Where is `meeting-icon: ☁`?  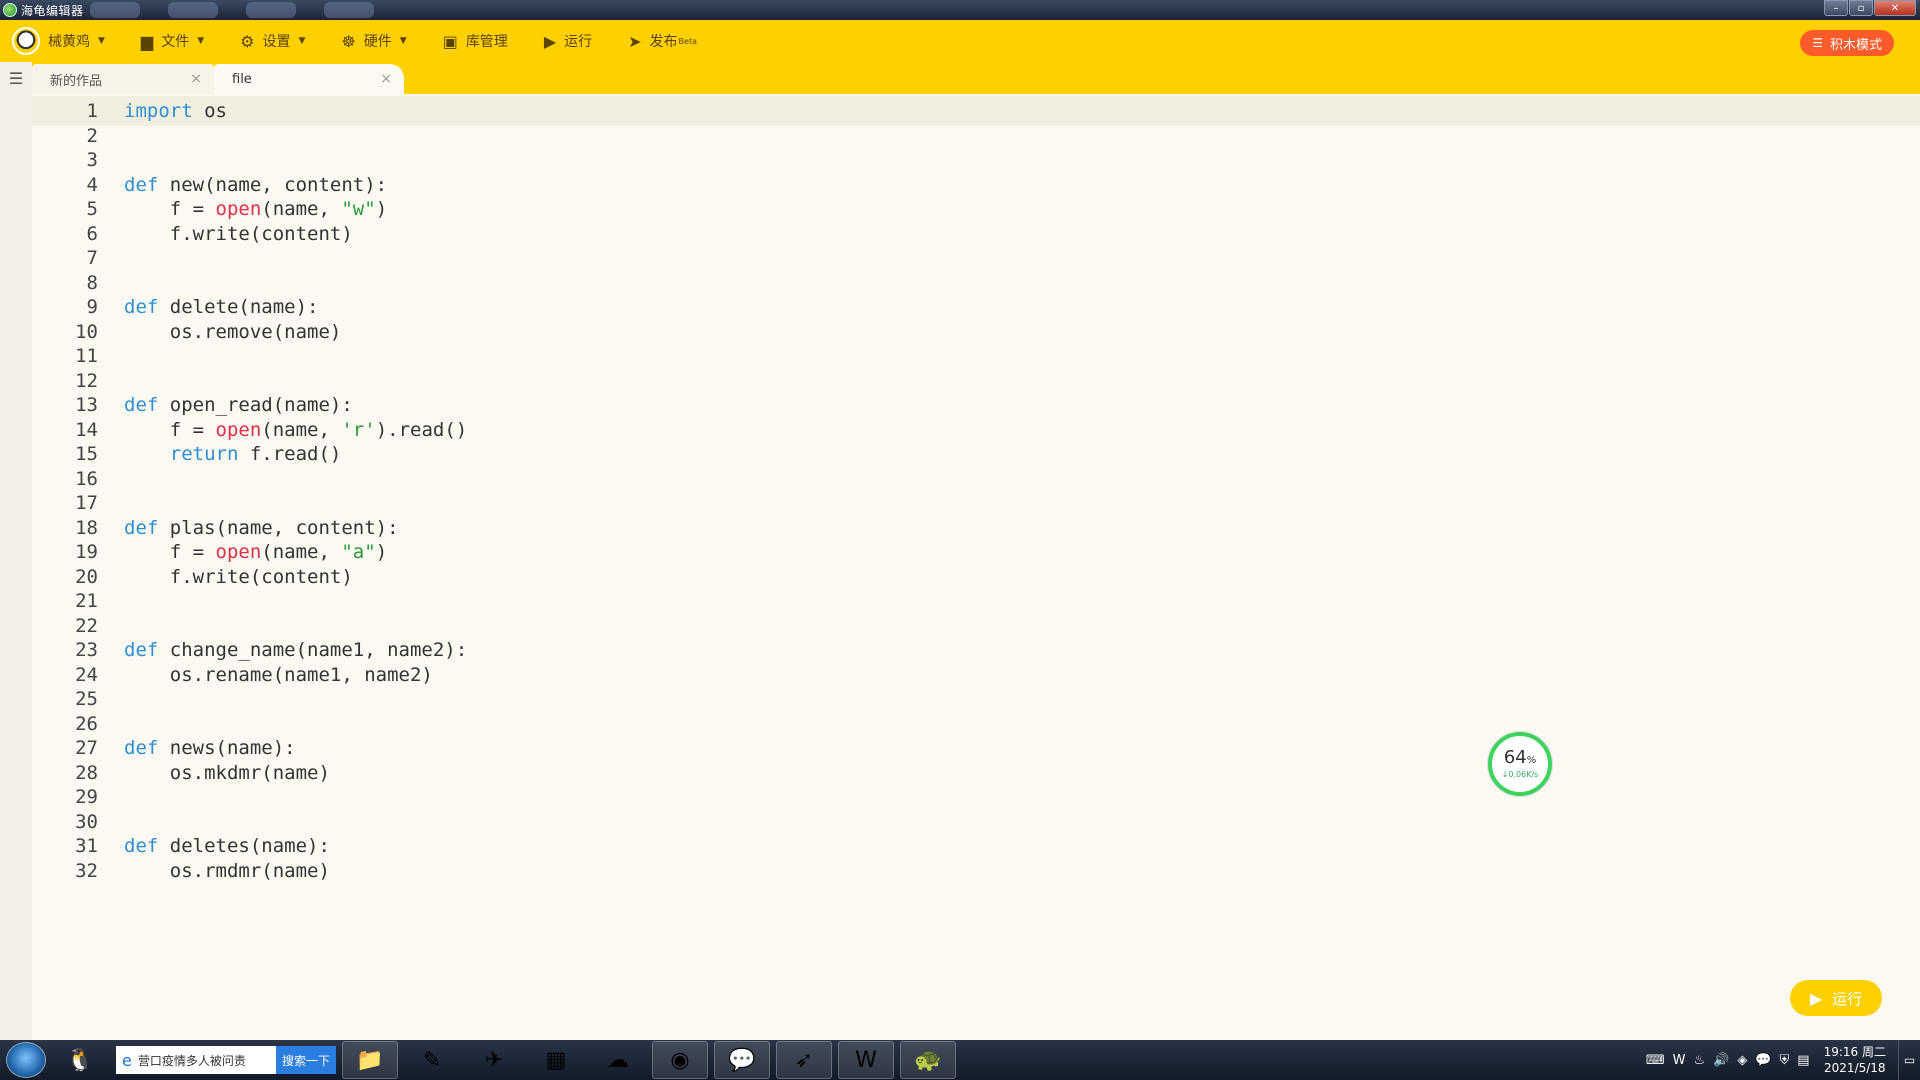
meeting-icon: ☁ is located at coordinates (618, 1060).